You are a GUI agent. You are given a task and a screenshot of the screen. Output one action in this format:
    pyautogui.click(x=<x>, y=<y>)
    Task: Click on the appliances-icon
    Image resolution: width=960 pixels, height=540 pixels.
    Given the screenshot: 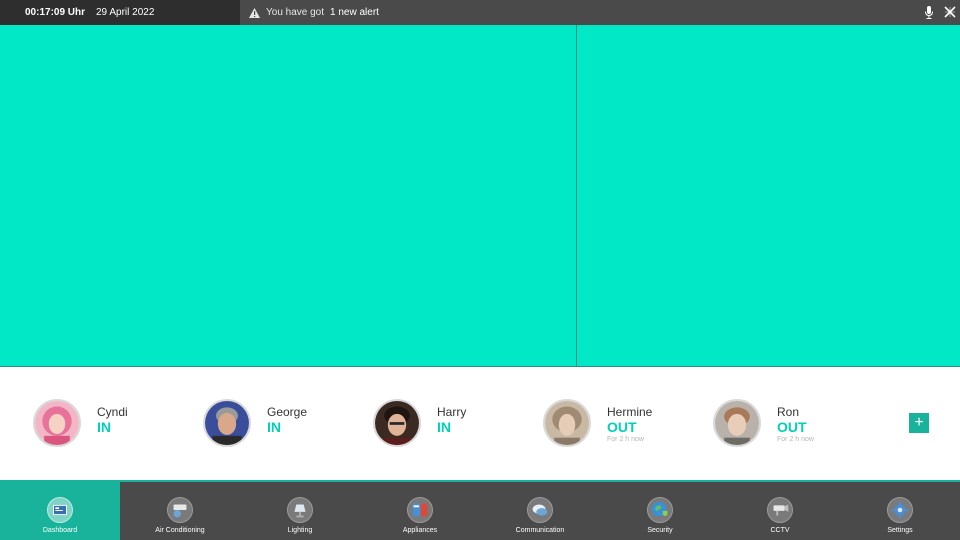 What is the action you would take?
    pyautogui.click(x=420, y=510)
    